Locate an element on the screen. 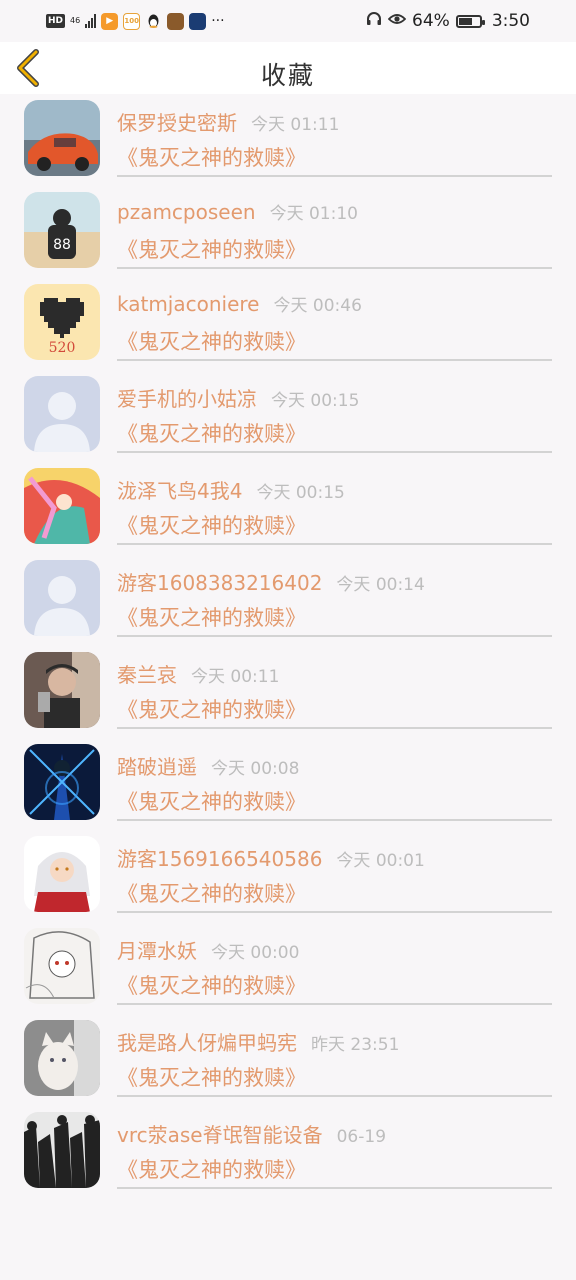 Image resolution: width=576 pixels, height=1280 pixels. favorite-item: 我是路人伢煸甲蚂宪 昨天 23:51 《鬼灭之神的救赎》 is located at coordinates (288, 1060).